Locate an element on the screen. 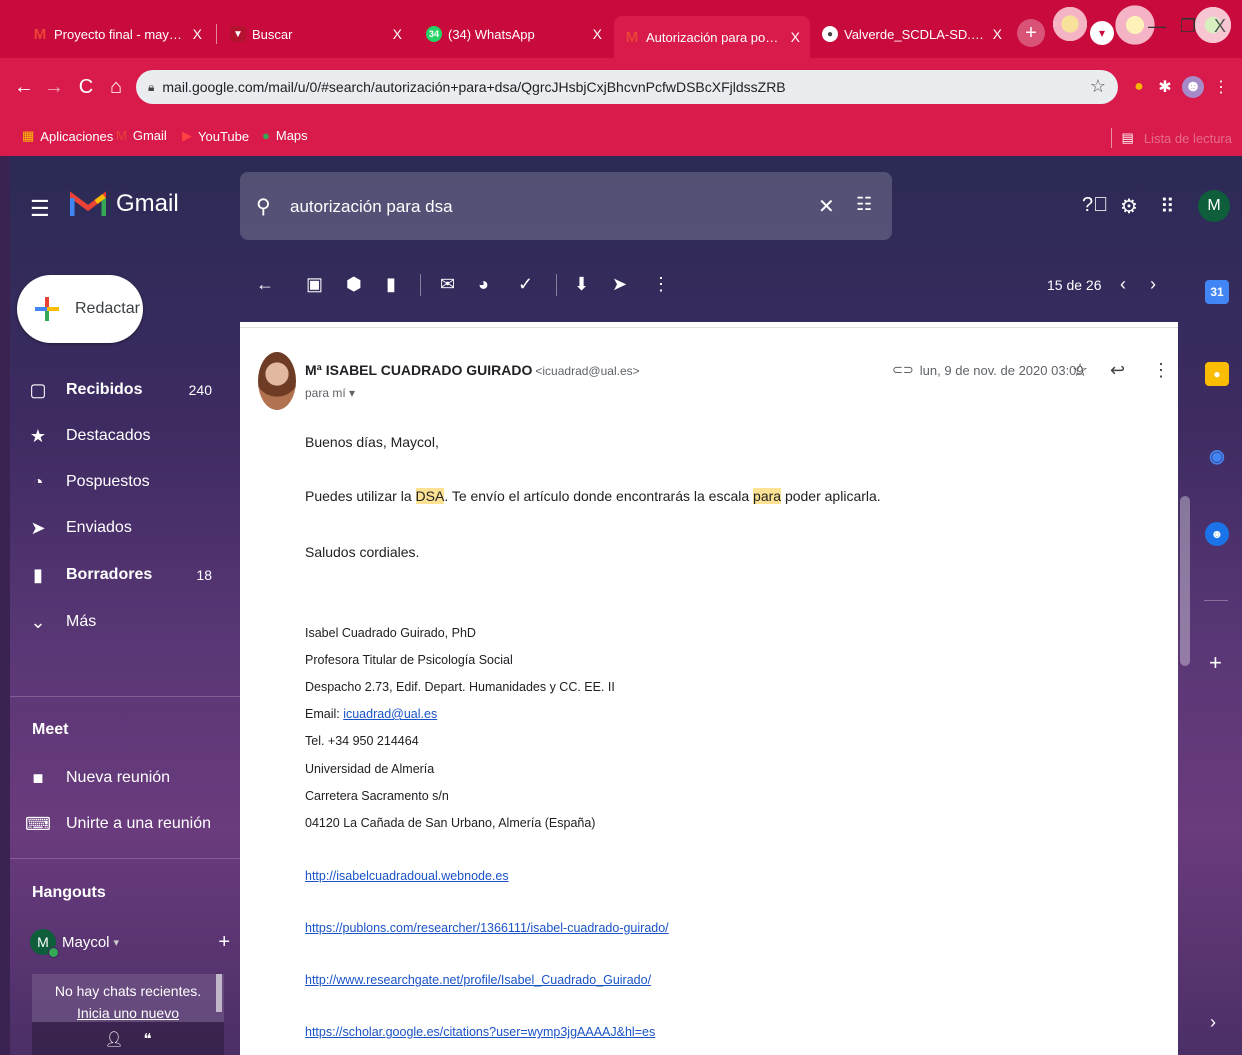  contacts-icon: 👤︎ is located at coordinates (113, 1039).